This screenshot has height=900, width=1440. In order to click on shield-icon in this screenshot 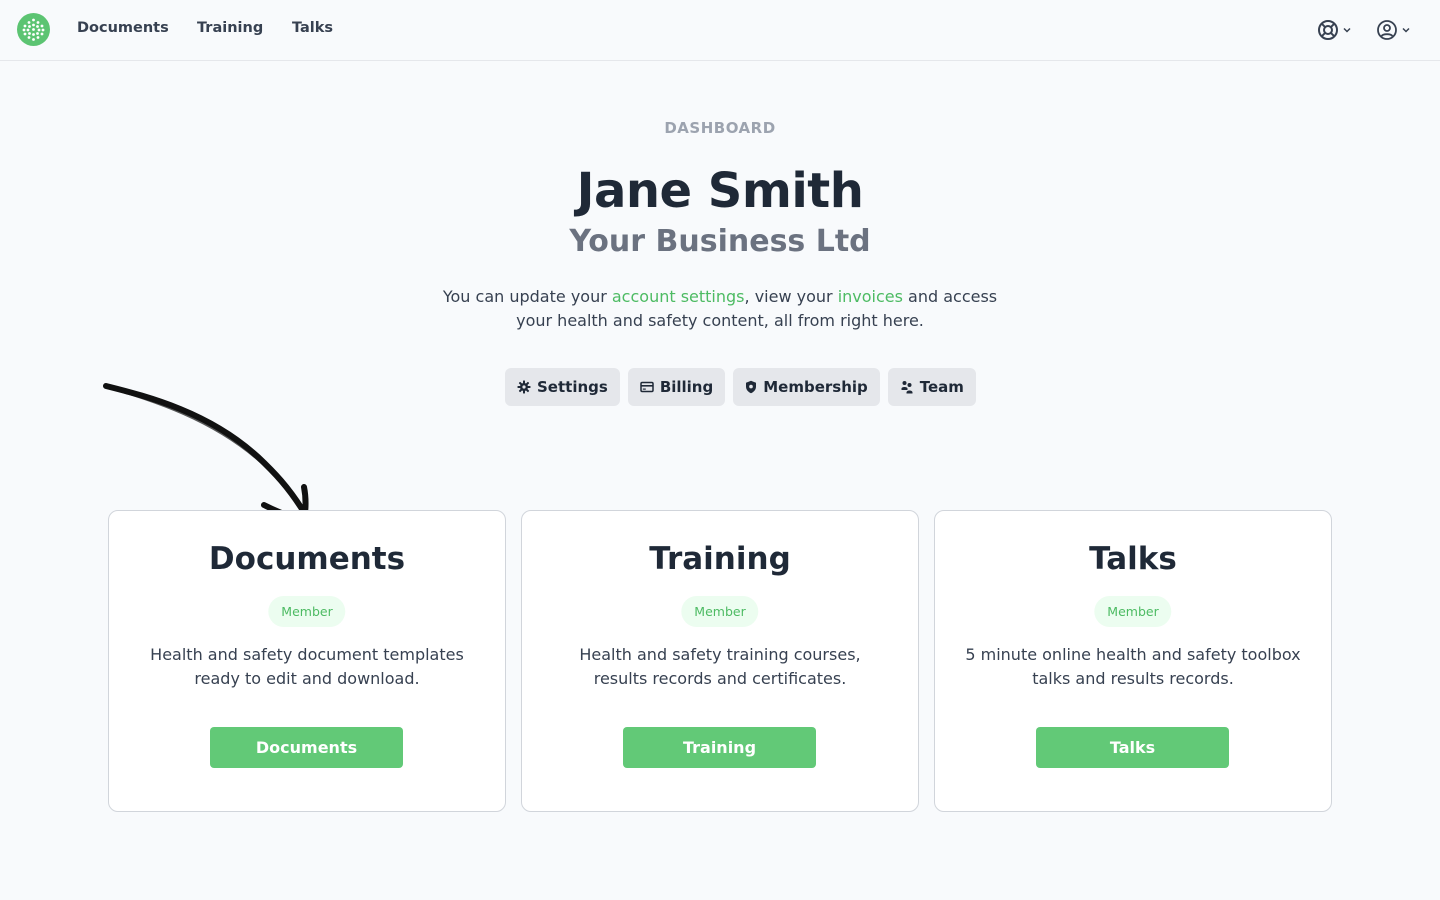, I will do `click(751, 387)`.